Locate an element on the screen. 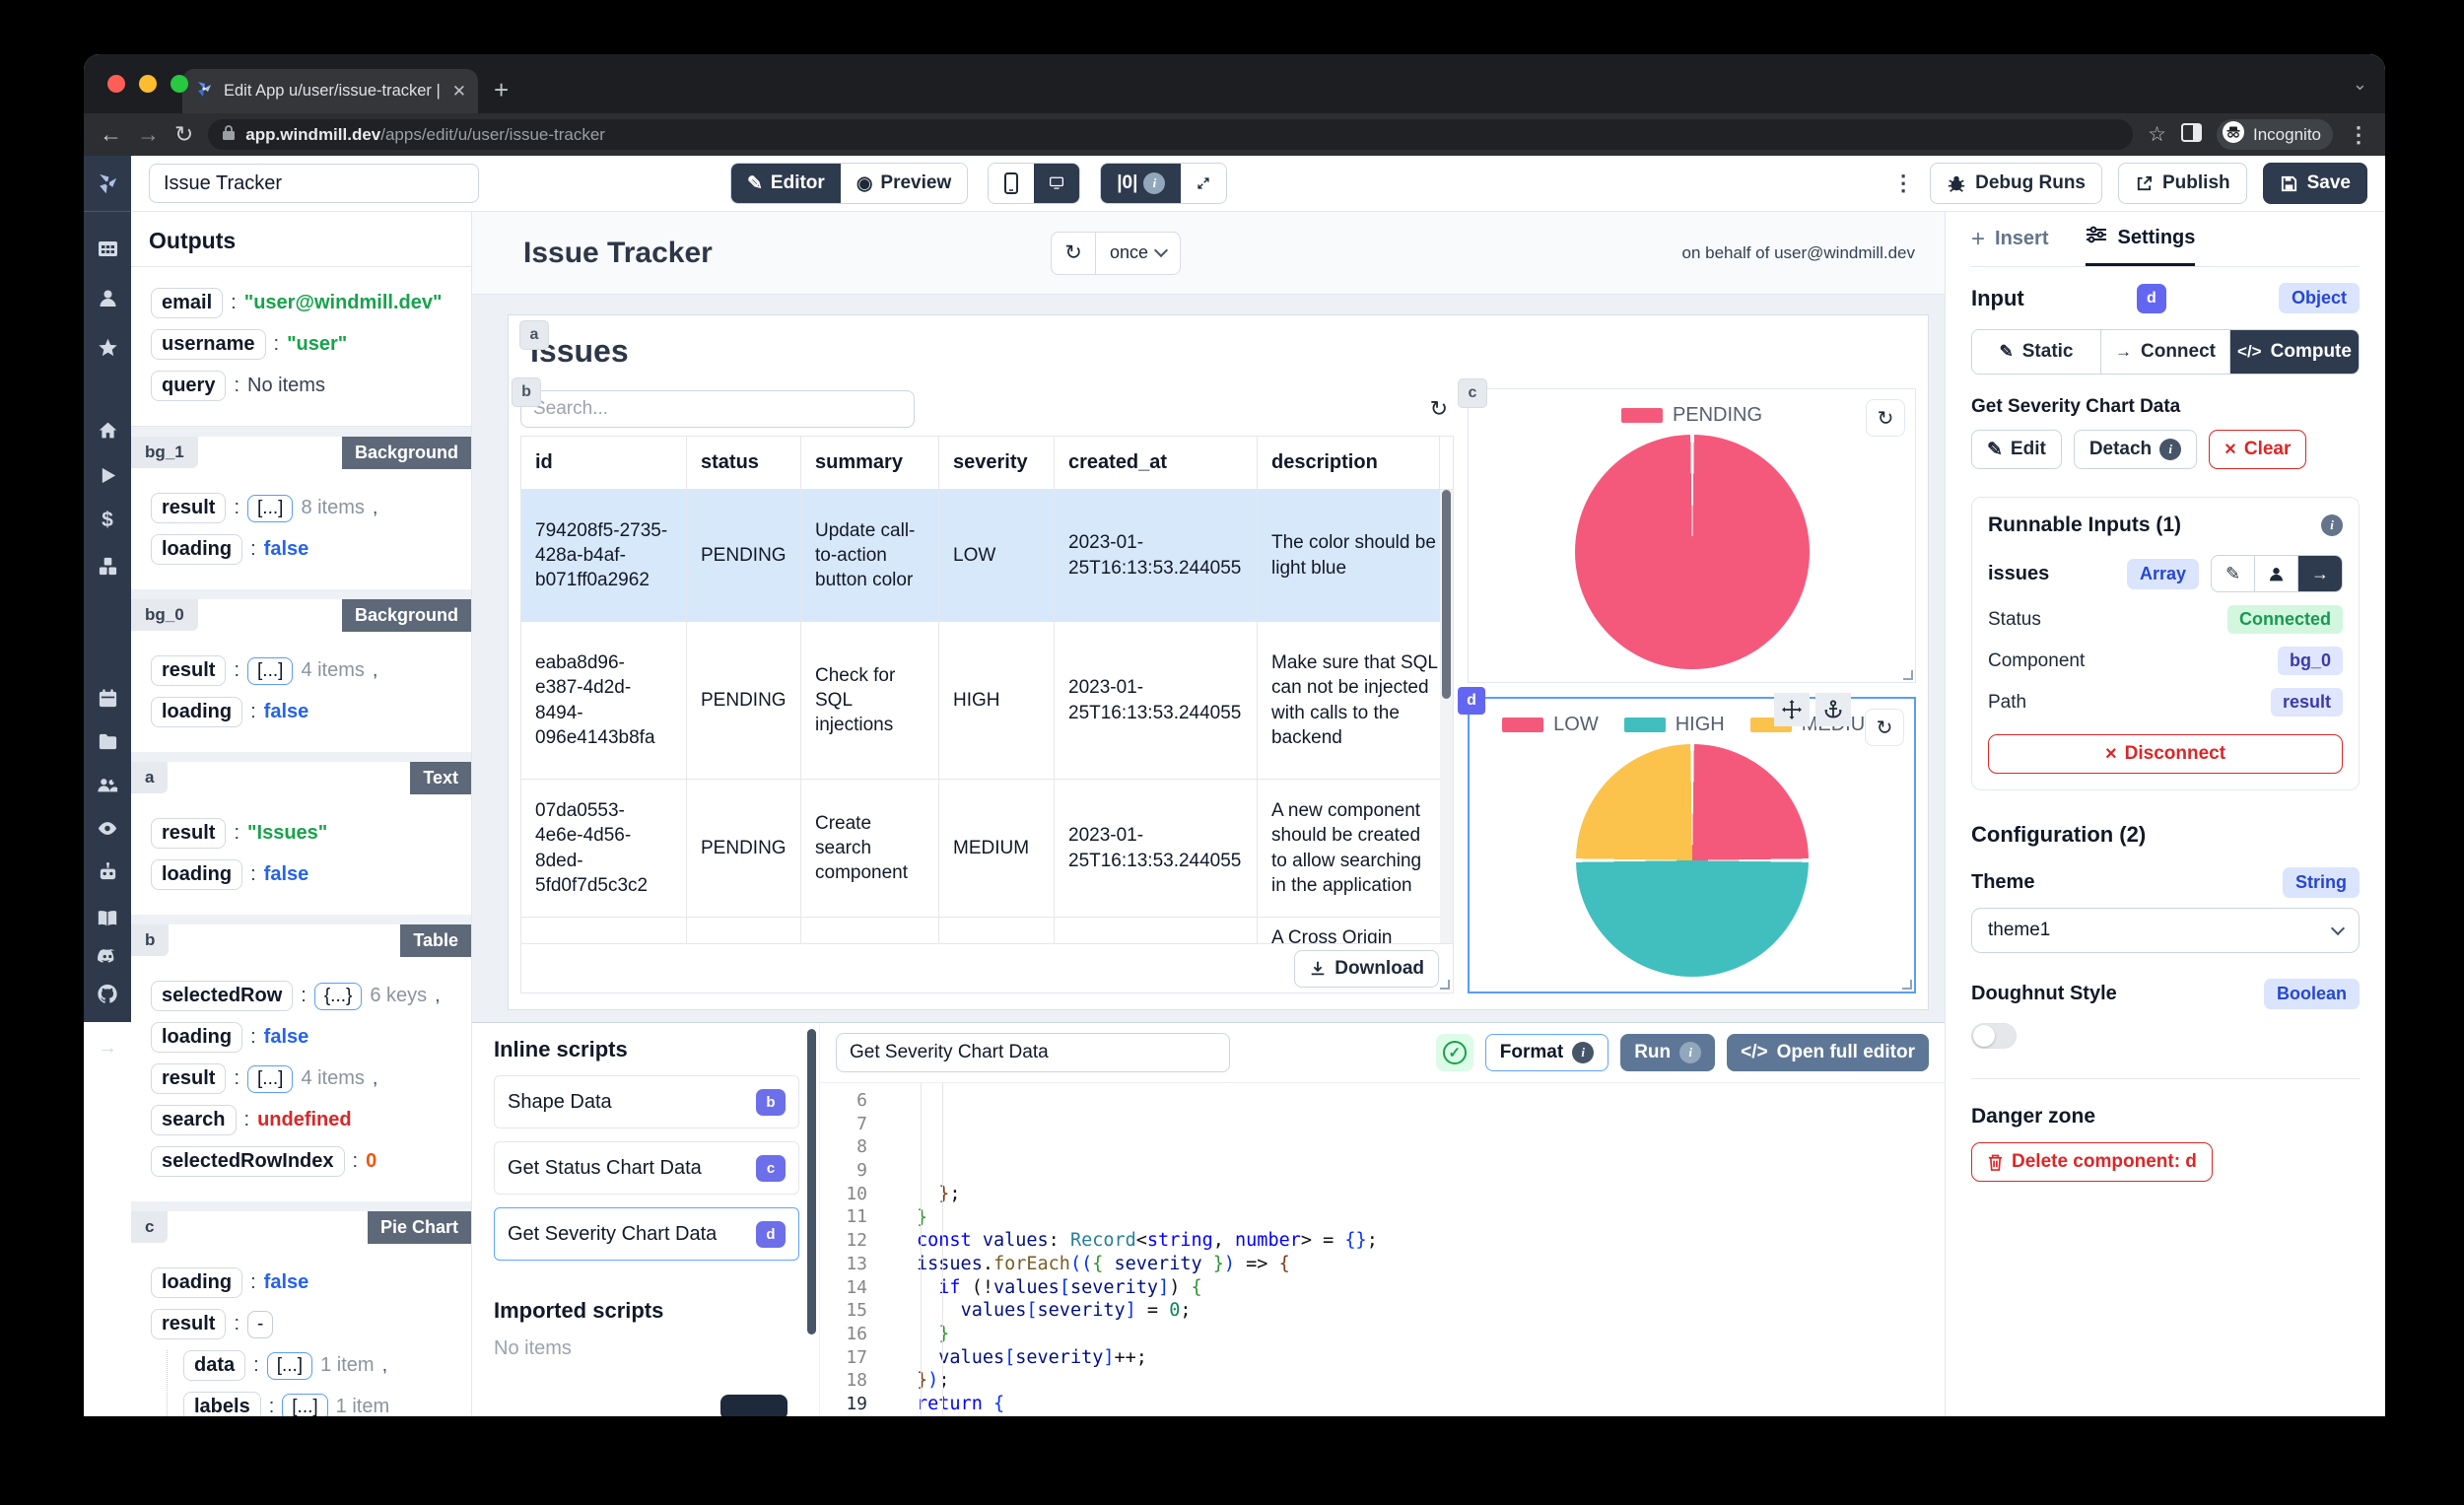 The width and height of the screenshot is (2464, 1505). tab-insert: + Insert is located at coordinates (2009, 239).